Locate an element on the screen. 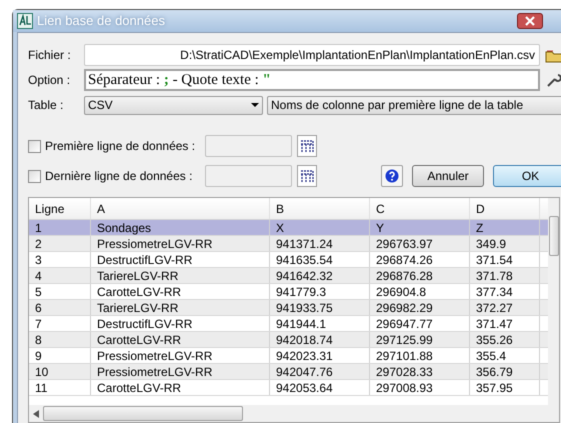  table-cell: 941635.54 is located at coordinates (320, 259).